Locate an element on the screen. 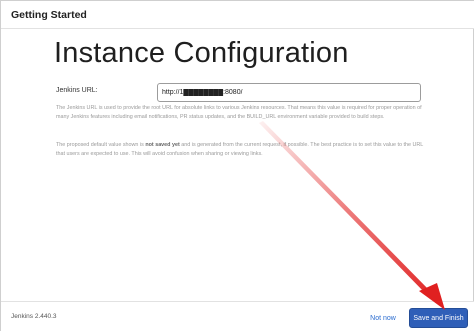  jenkins-url-label: Jenkins URL: is located at coordinates (77, 90).